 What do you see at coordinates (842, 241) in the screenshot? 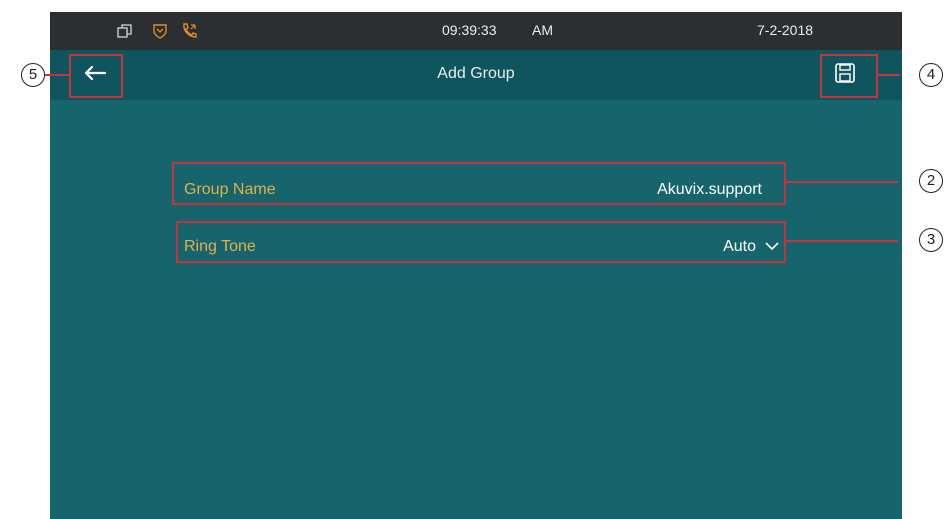
I see `callout-line-ring-tone` at bounding box center [842, 241].